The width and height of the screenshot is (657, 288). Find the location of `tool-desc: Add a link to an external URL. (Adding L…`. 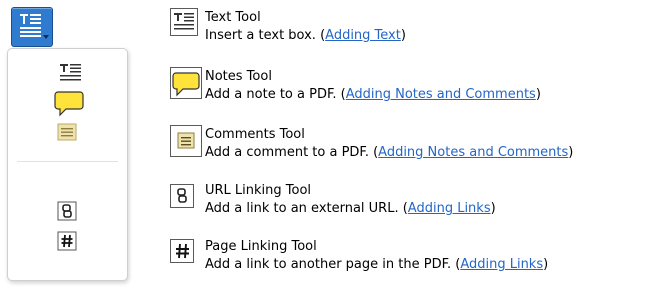

tool-desc: Add a link to an external URL. (Adding L… is located at coordinates (350, 209).